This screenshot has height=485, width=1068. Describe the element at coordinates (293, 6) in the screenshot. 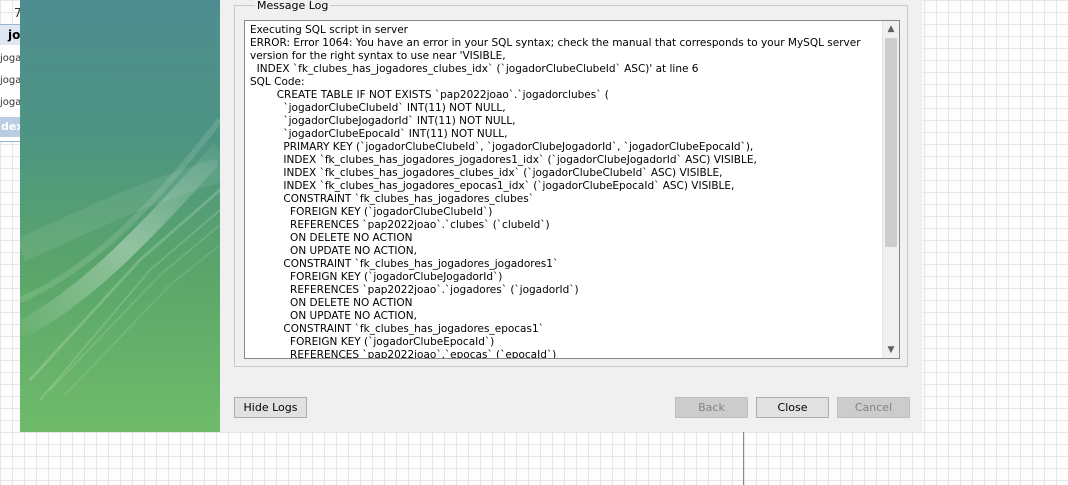

I see `message-log-title: Message Log` at that location.